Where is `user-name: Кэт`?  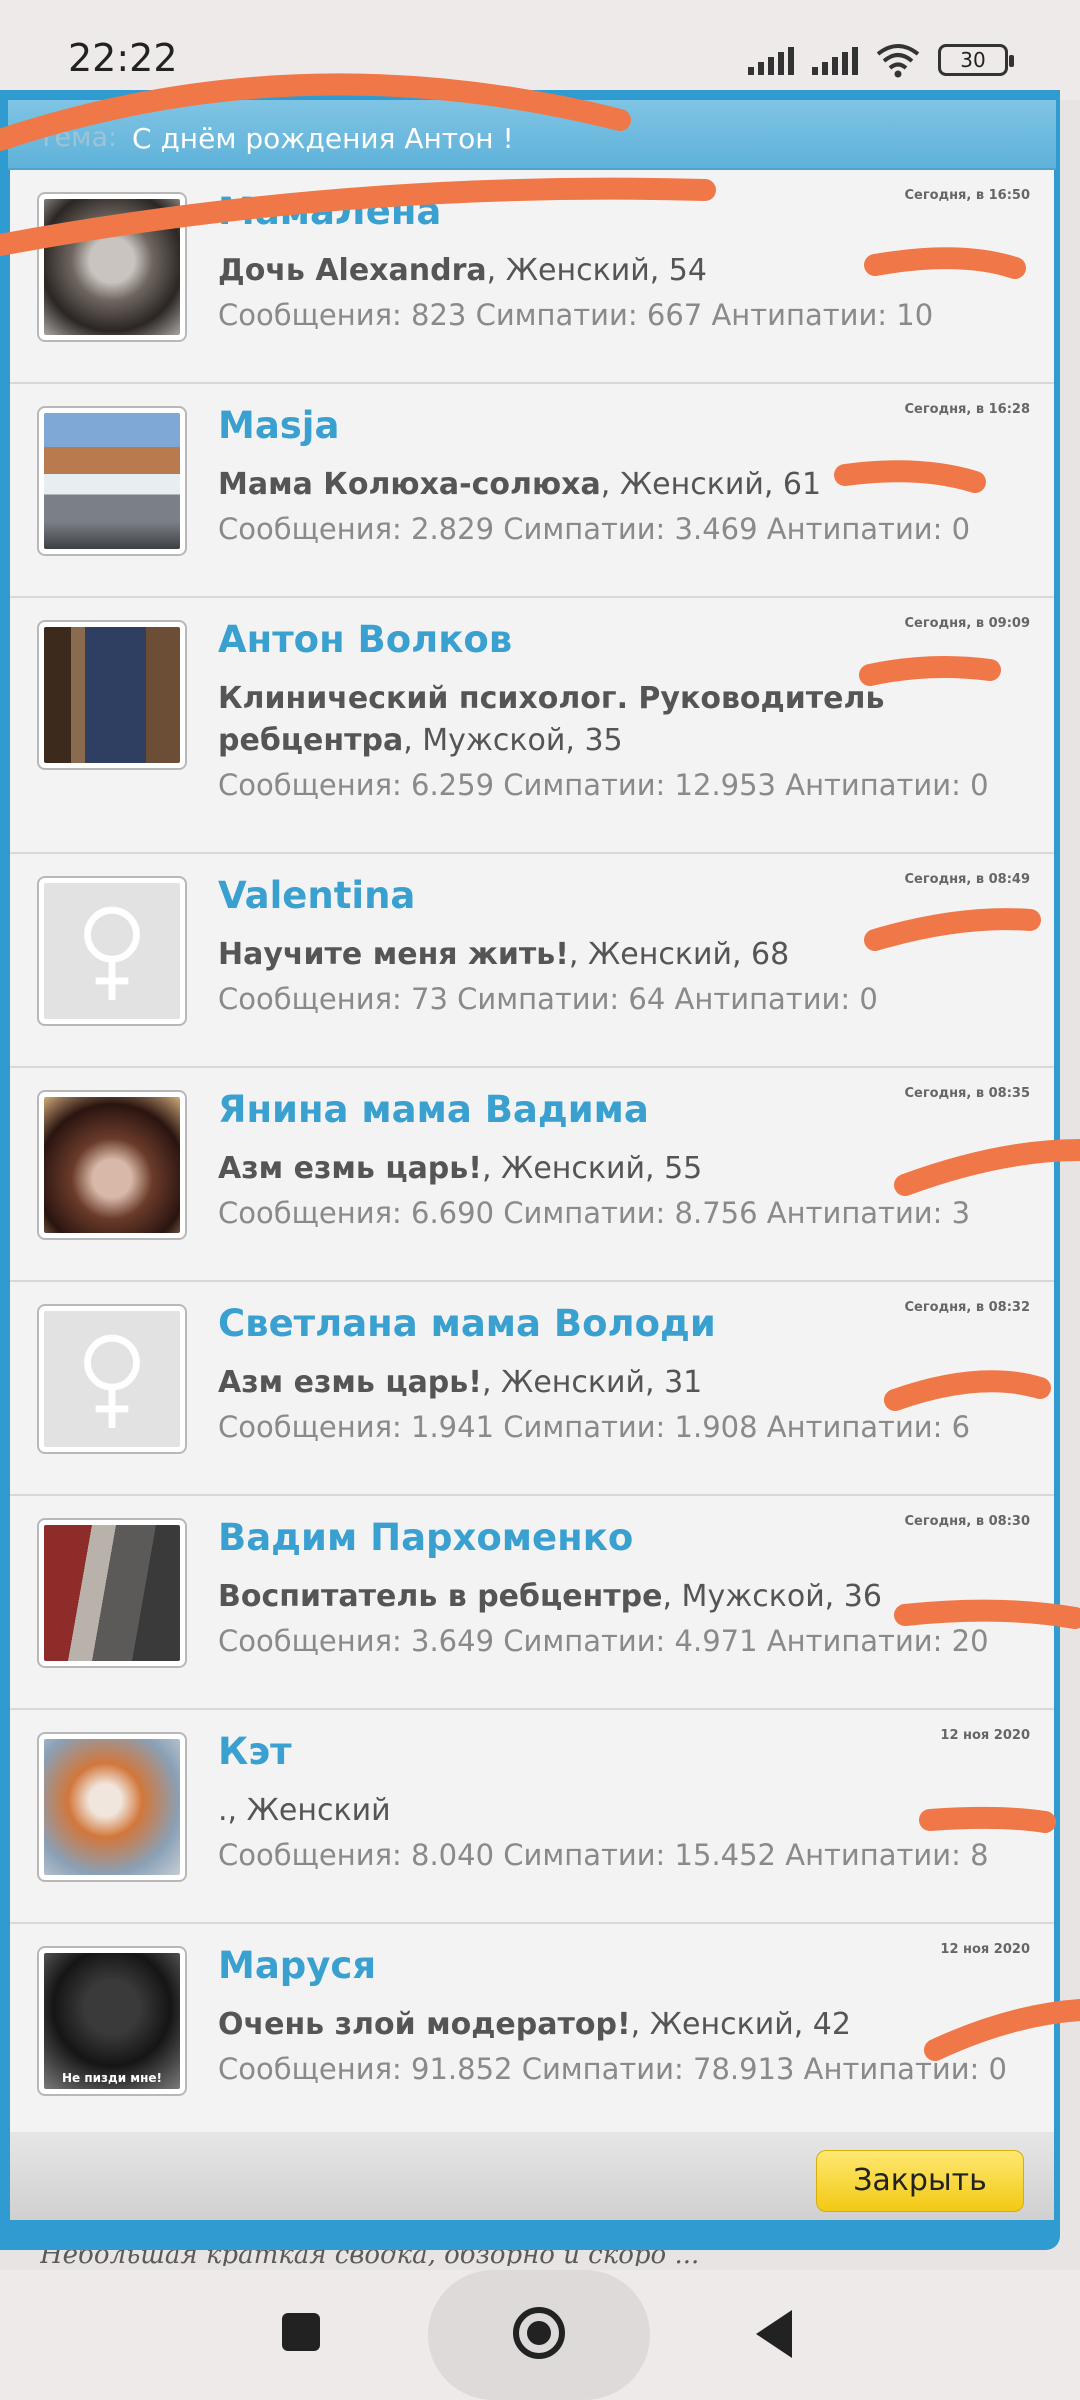
user-name: Кэт is located at coordinates (255, 1751).